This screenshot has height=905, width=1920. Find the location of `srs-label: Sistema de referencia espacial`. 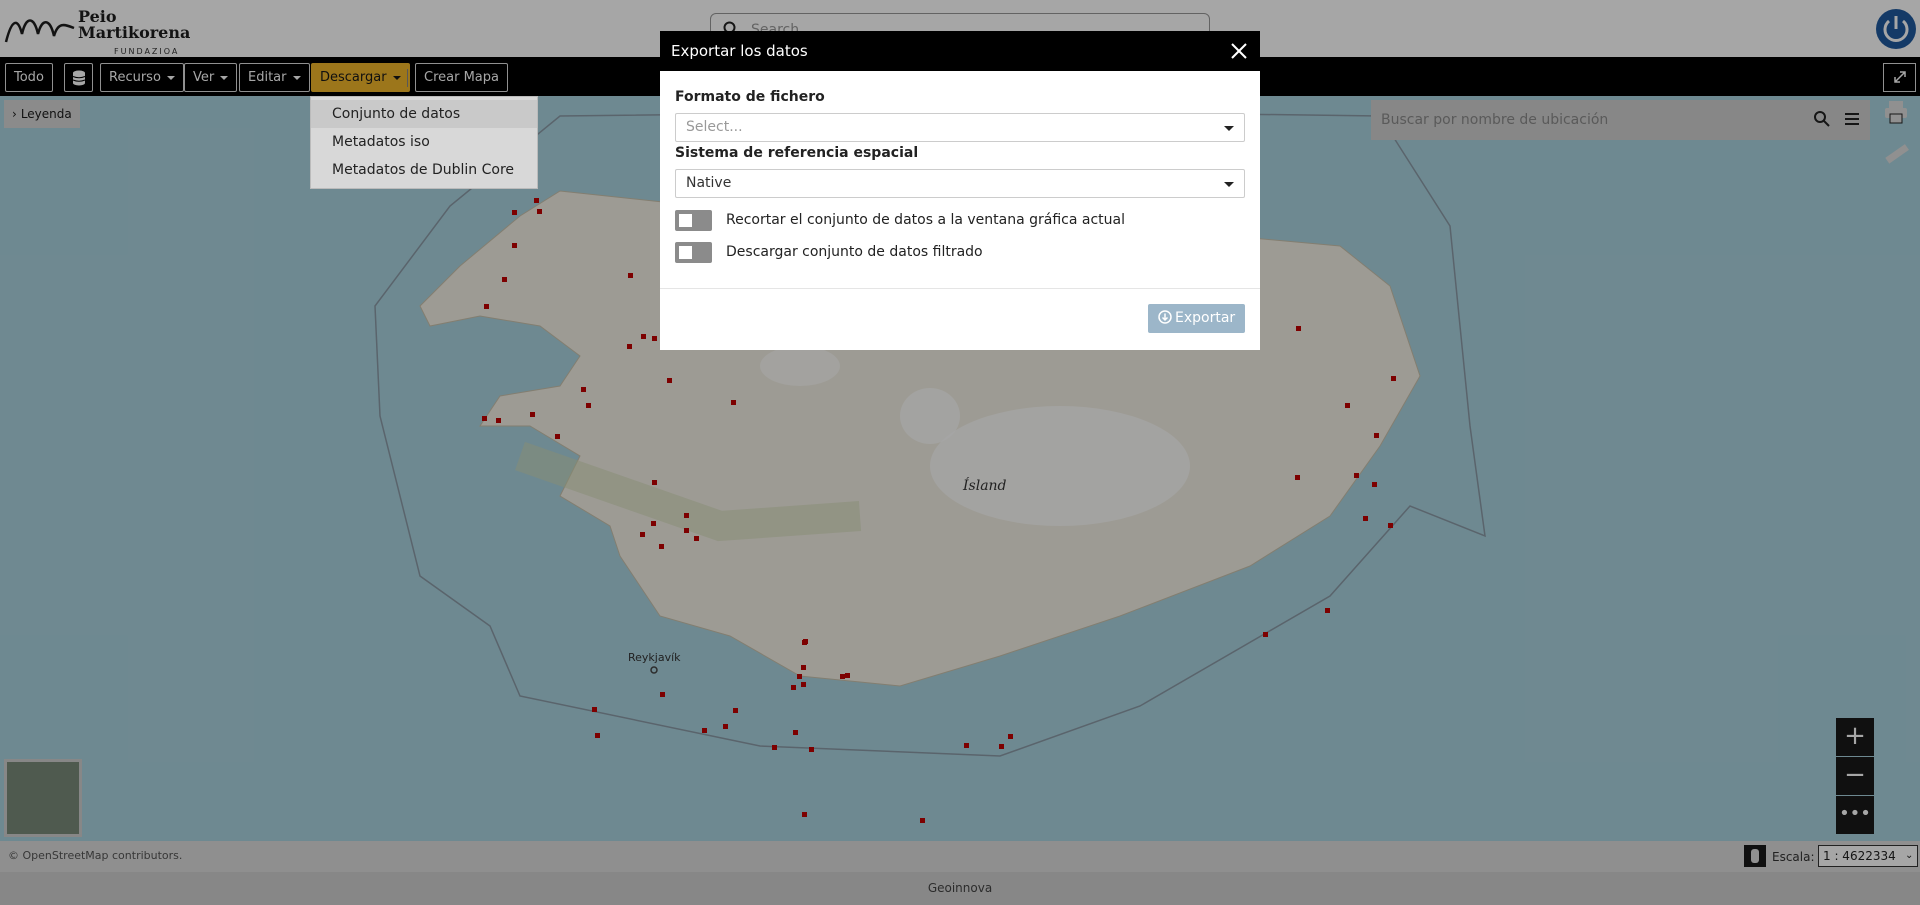

srs-label: Sistema de referencia espacial is located at coordinates (797, 153).